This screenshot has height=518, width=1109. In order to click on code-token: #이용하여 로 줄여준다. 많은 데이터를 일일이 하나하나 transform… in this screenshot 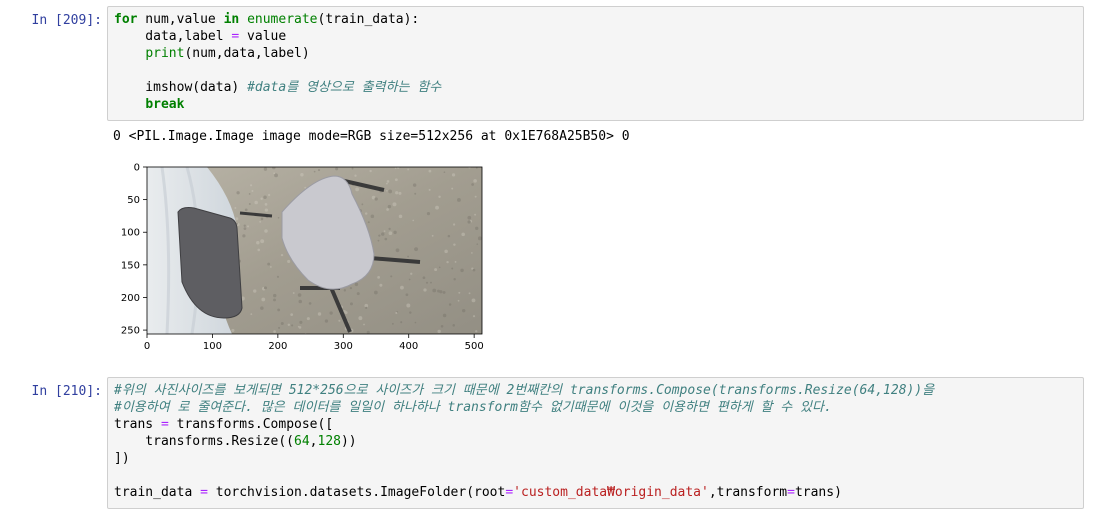, I will do `click(473, 407)`.